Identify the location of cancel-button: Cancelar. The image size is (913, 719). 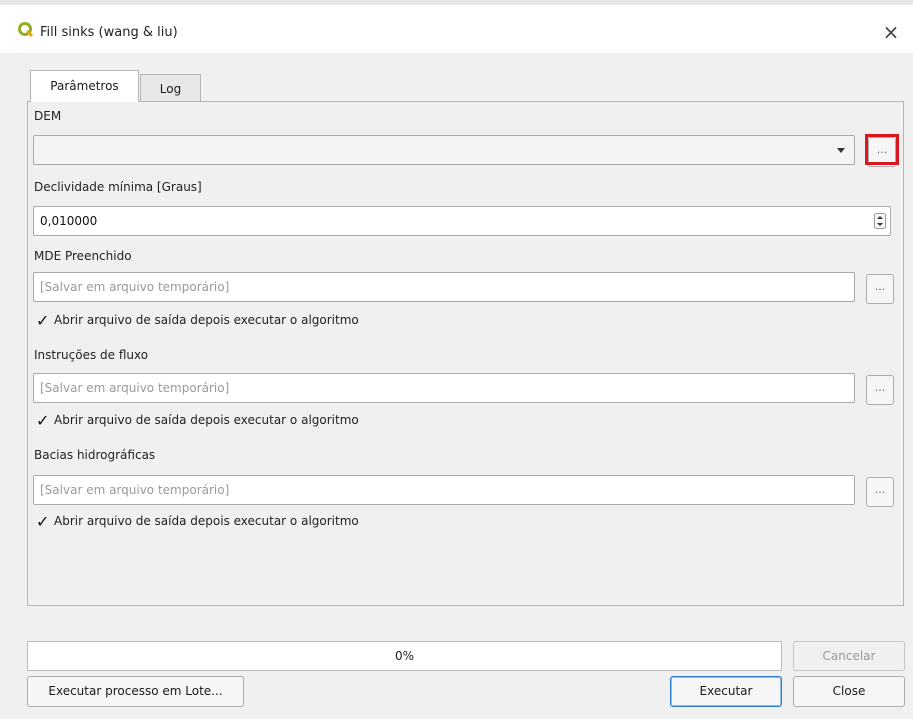
(849, 656).